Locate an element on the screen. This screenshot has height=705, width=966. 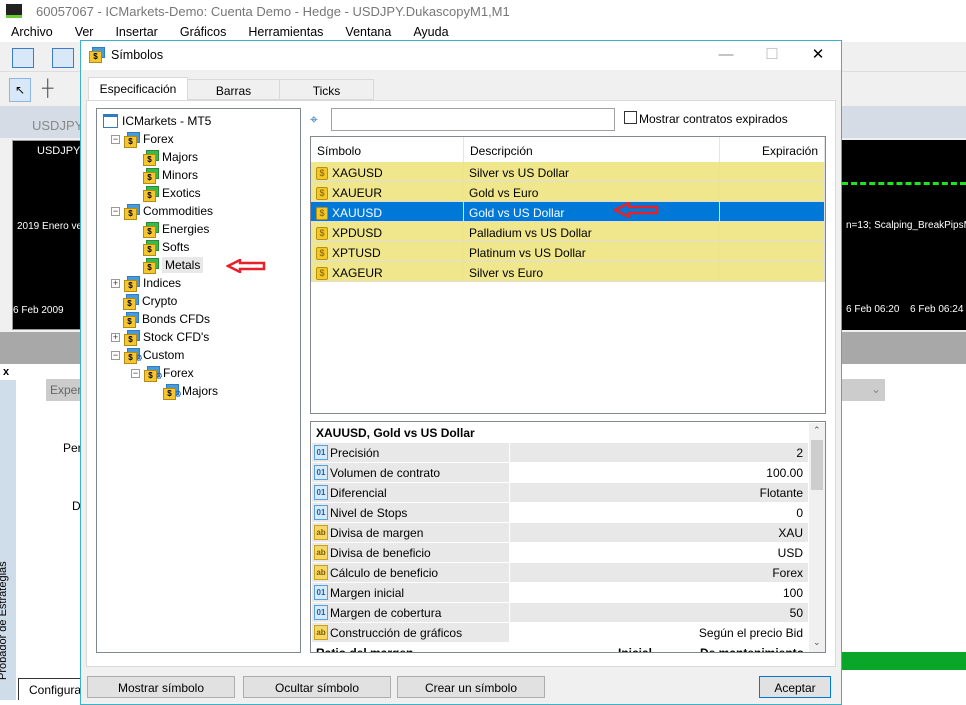
tree-node-label: Minors is located at coordinates (180, 175).